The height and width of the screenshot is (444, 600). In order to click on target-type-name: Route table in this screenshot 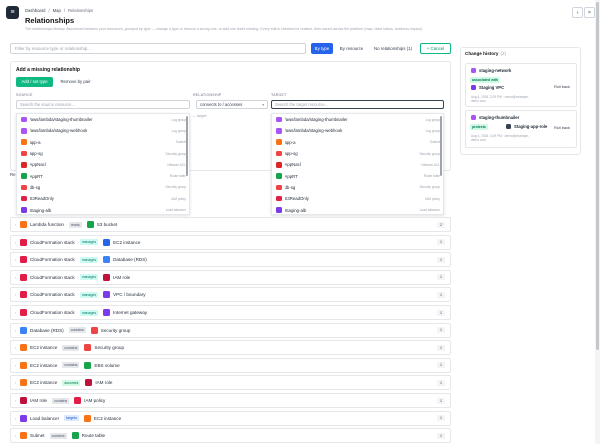, I will do `click(93, 436)`.